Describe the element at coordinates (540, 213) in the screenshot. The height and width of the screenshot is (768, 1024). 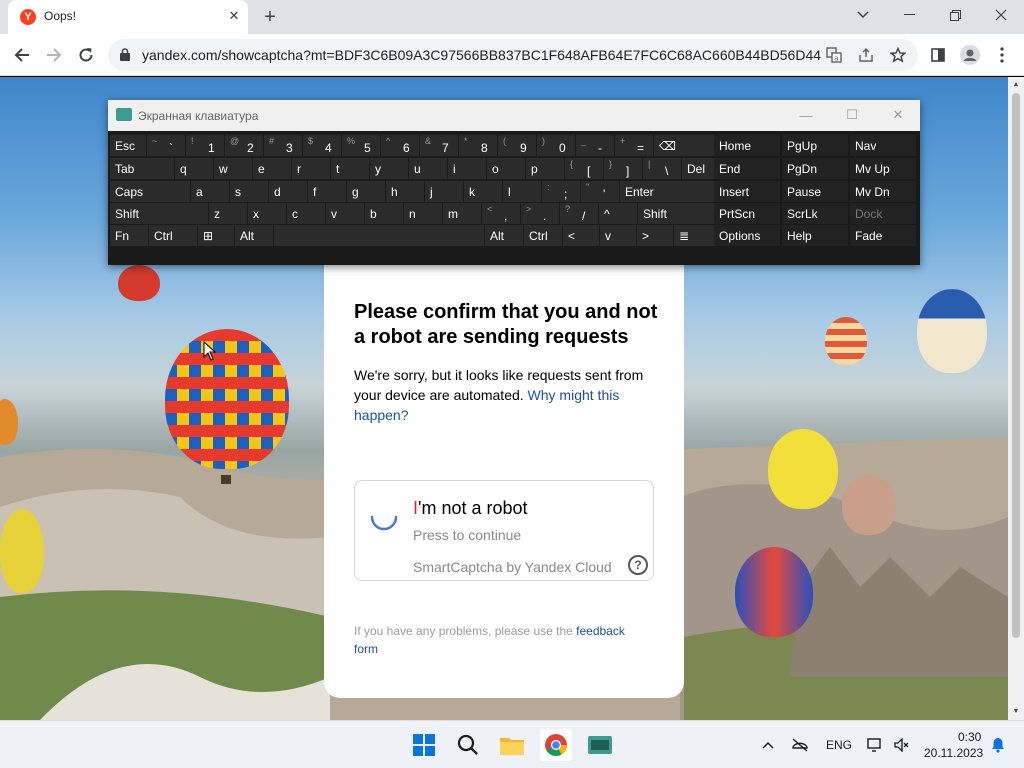
I see `key-period: >.` at that location.